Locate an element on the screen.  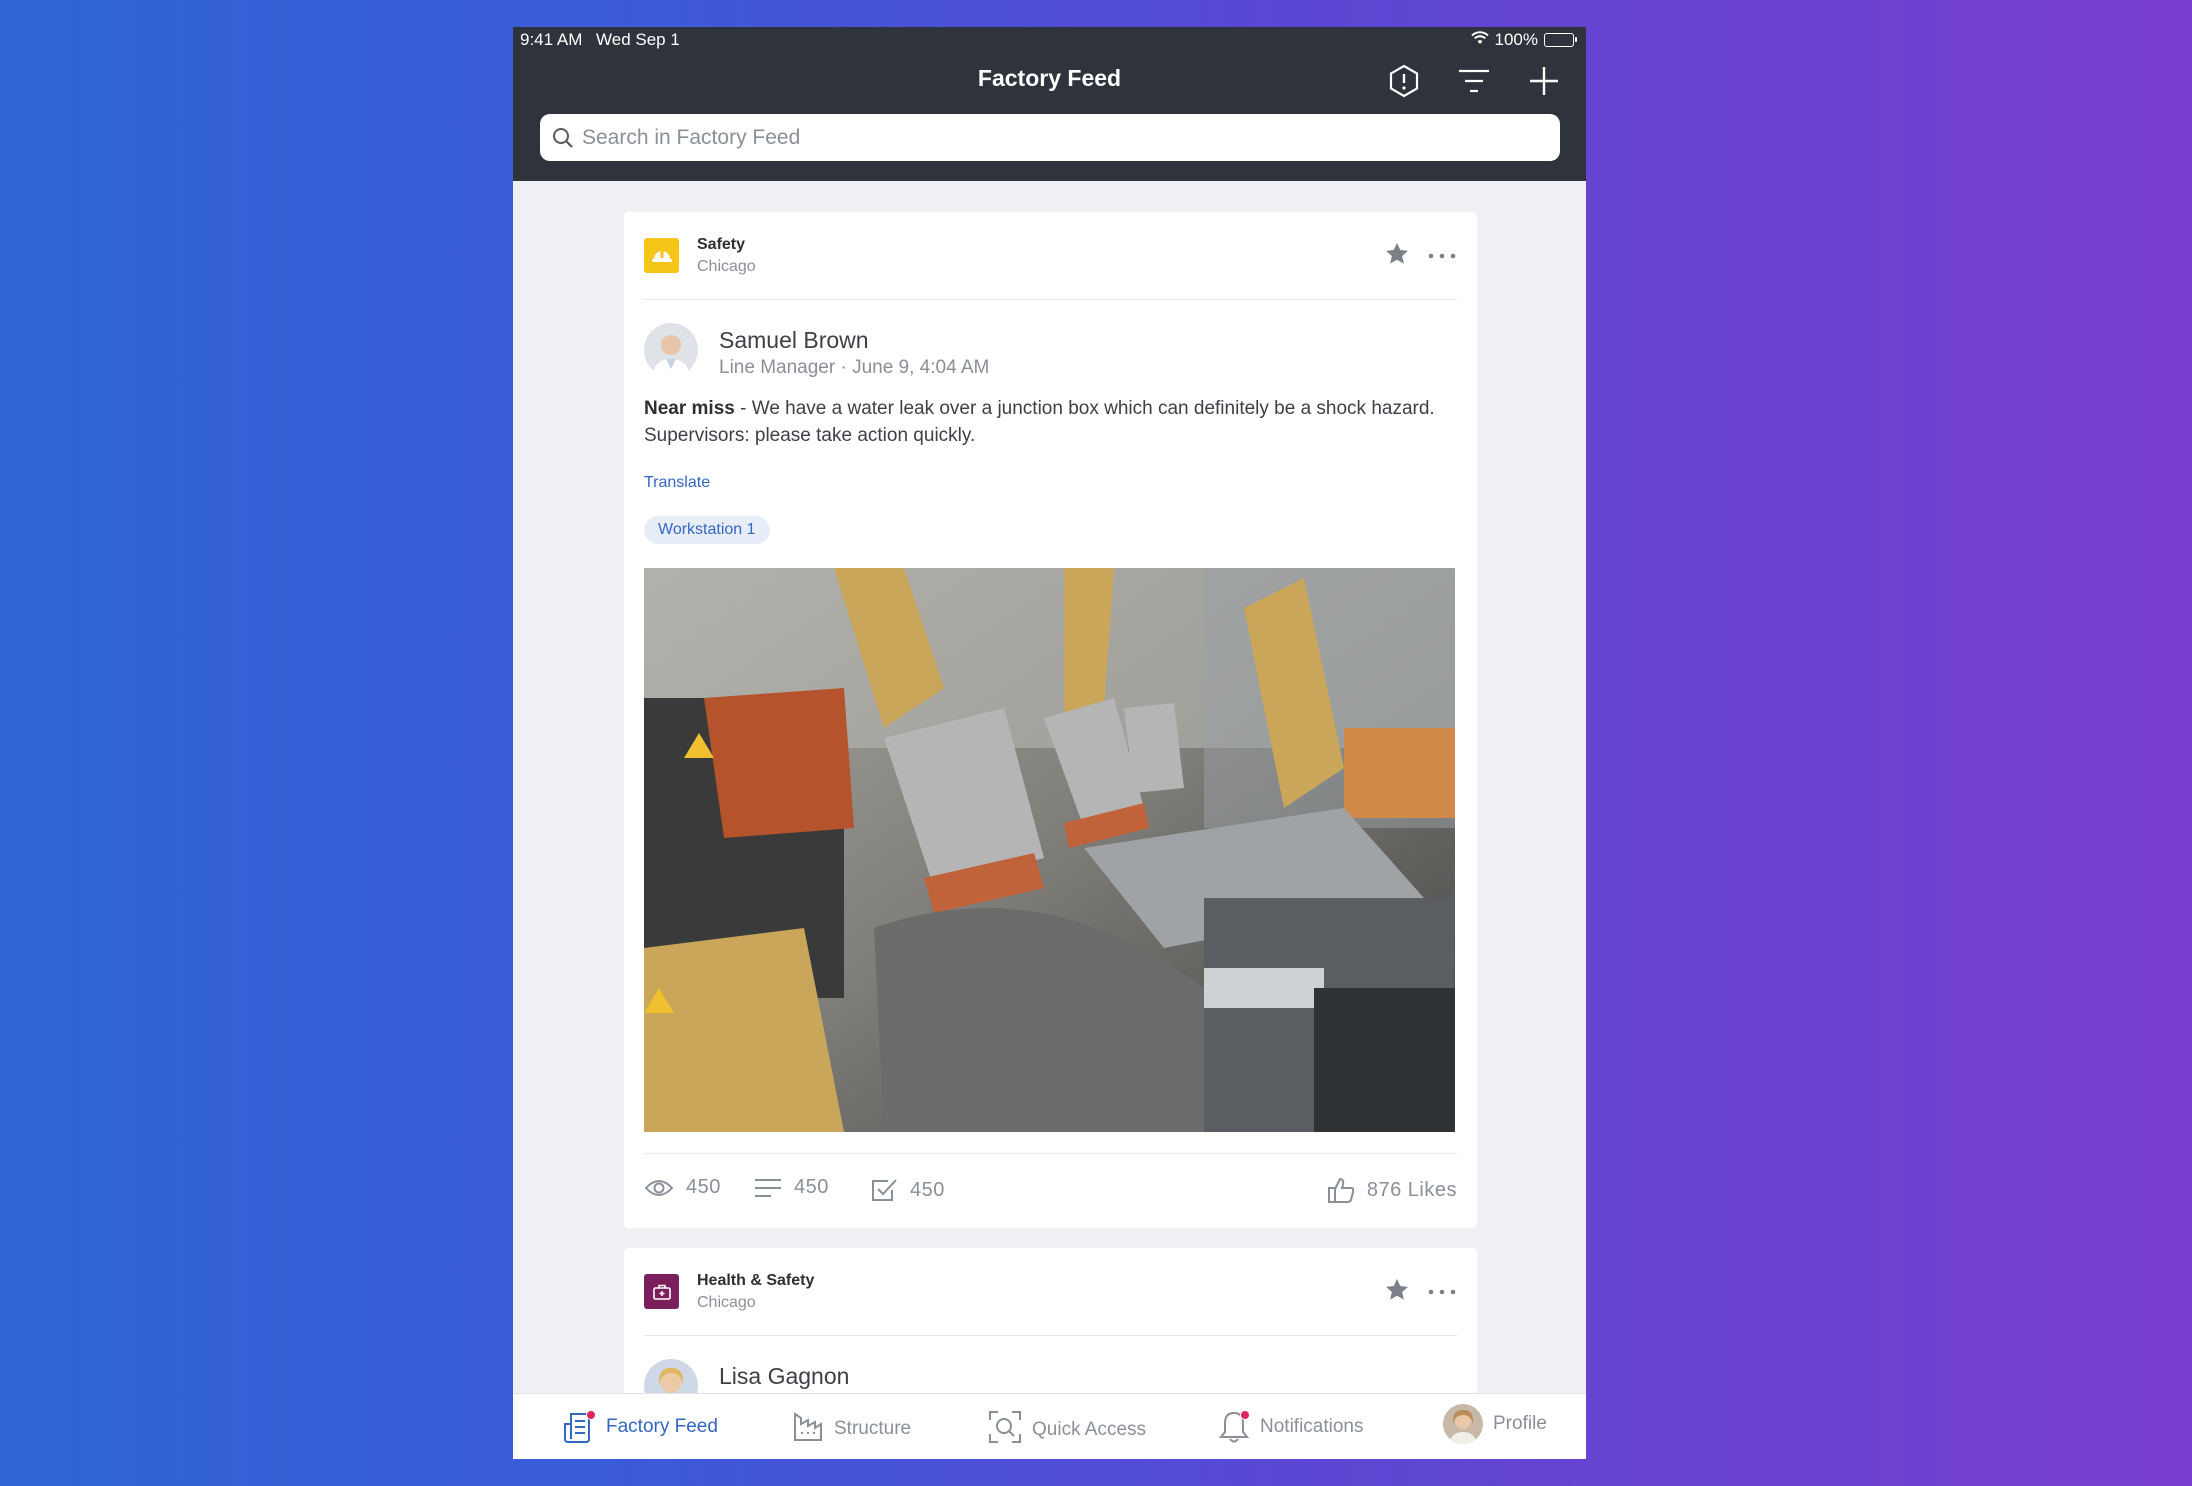
filter-button is located at coordinates (1474, 81).